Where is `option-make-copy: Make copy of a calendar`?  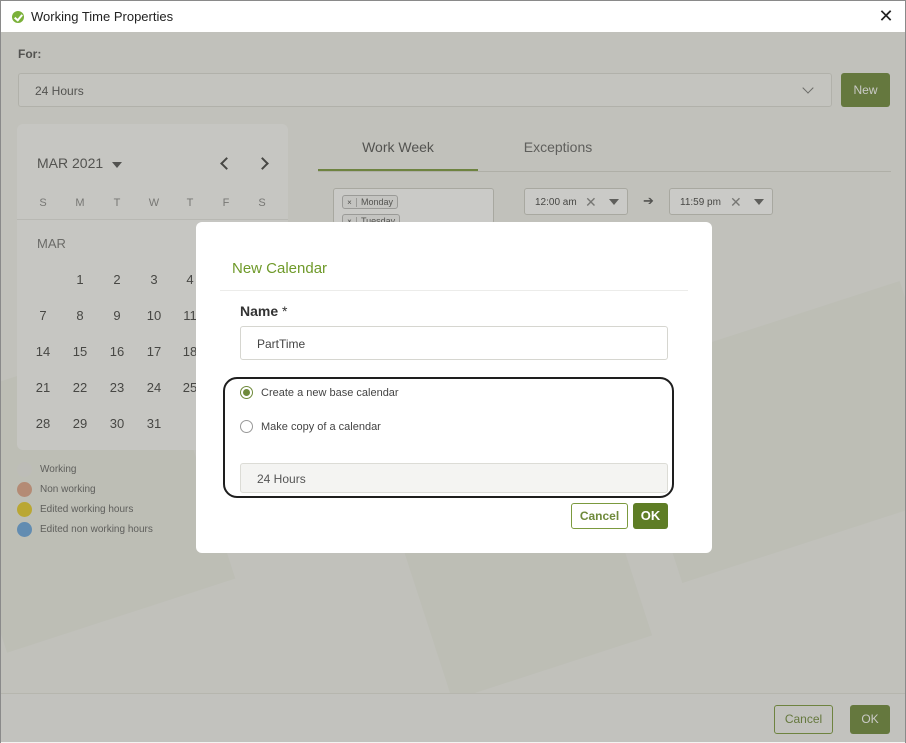
option-make-copy: Make copy of a calendar is located at coordinates (310, 426).